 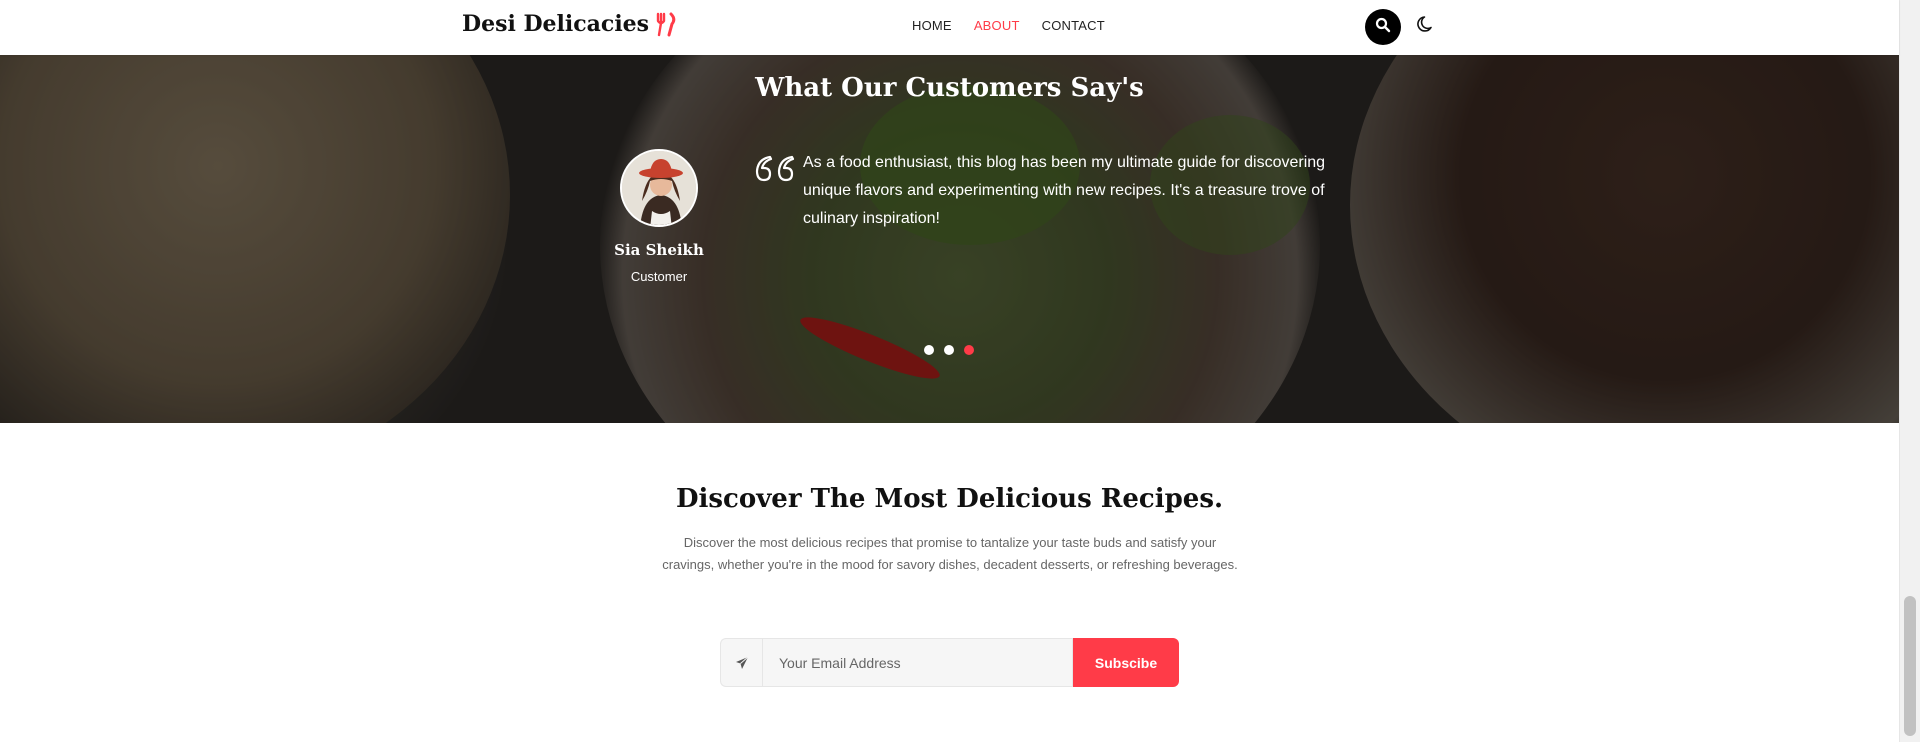 I want to click on moon-icon, so click(x=1426, y=26).